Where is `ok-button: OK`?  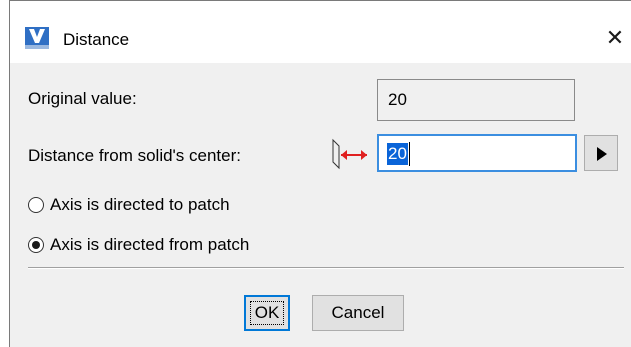
ok-button: OK is located at coordinates (267, 313).